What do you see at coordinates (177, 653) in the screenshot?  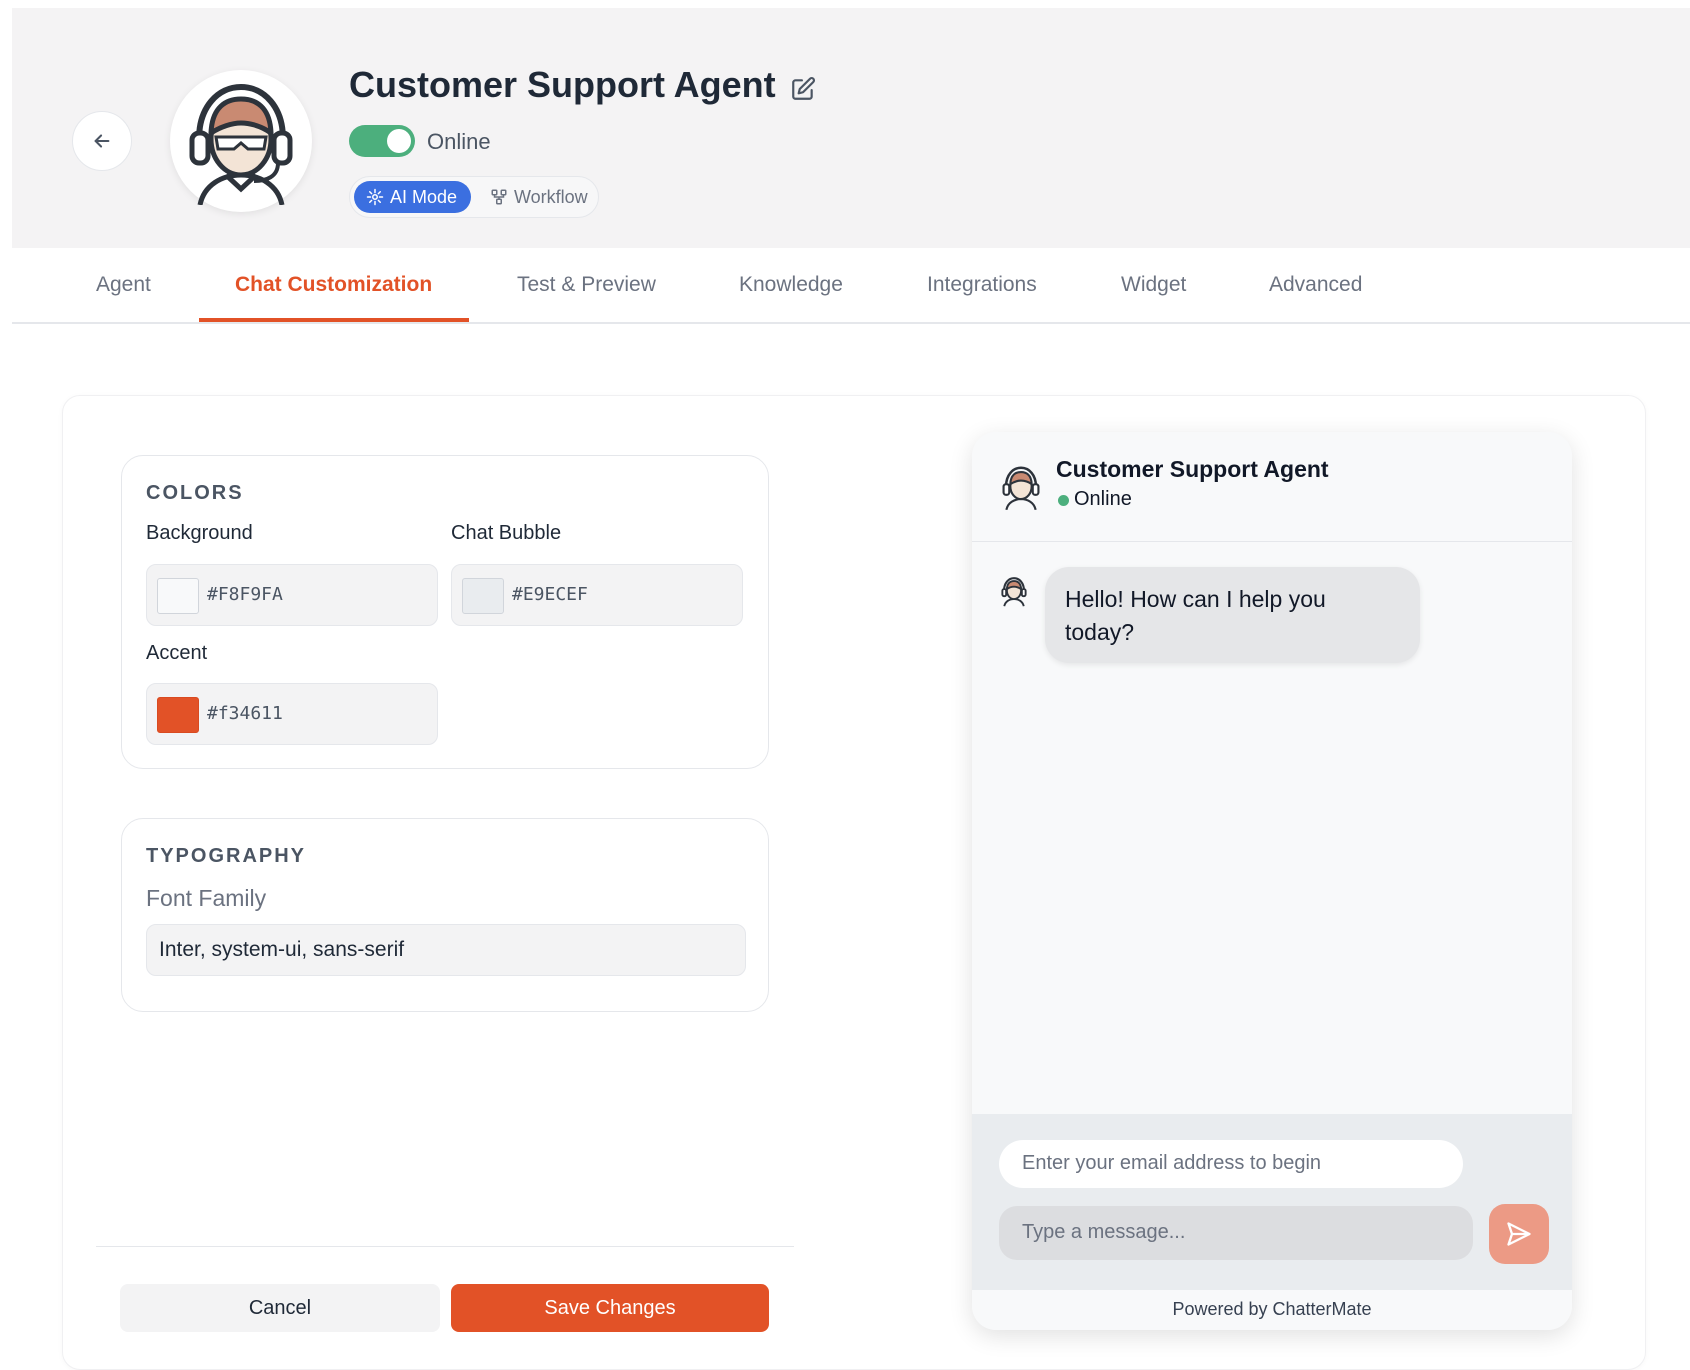 I see `accent-color-label: Accent` at bounding box center [177, 653].